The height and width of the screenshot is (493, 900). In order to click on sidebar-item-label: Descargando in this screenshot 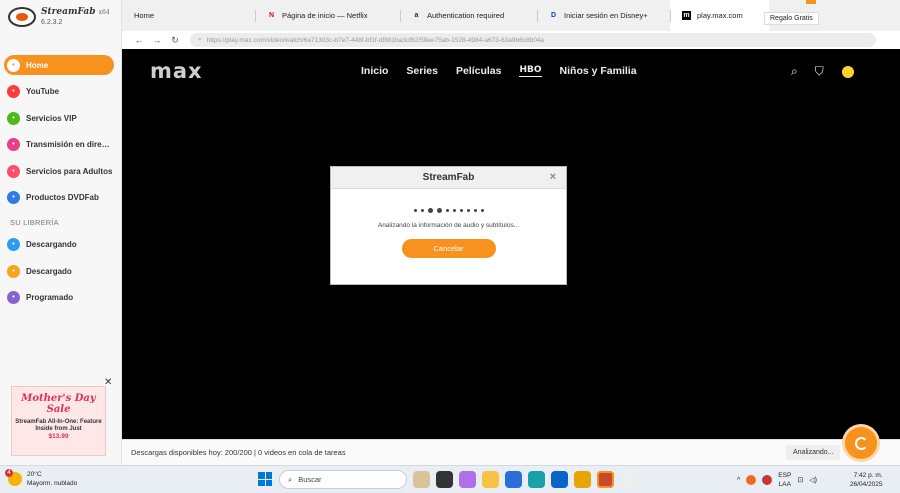, I will do `click(51, 244)`.